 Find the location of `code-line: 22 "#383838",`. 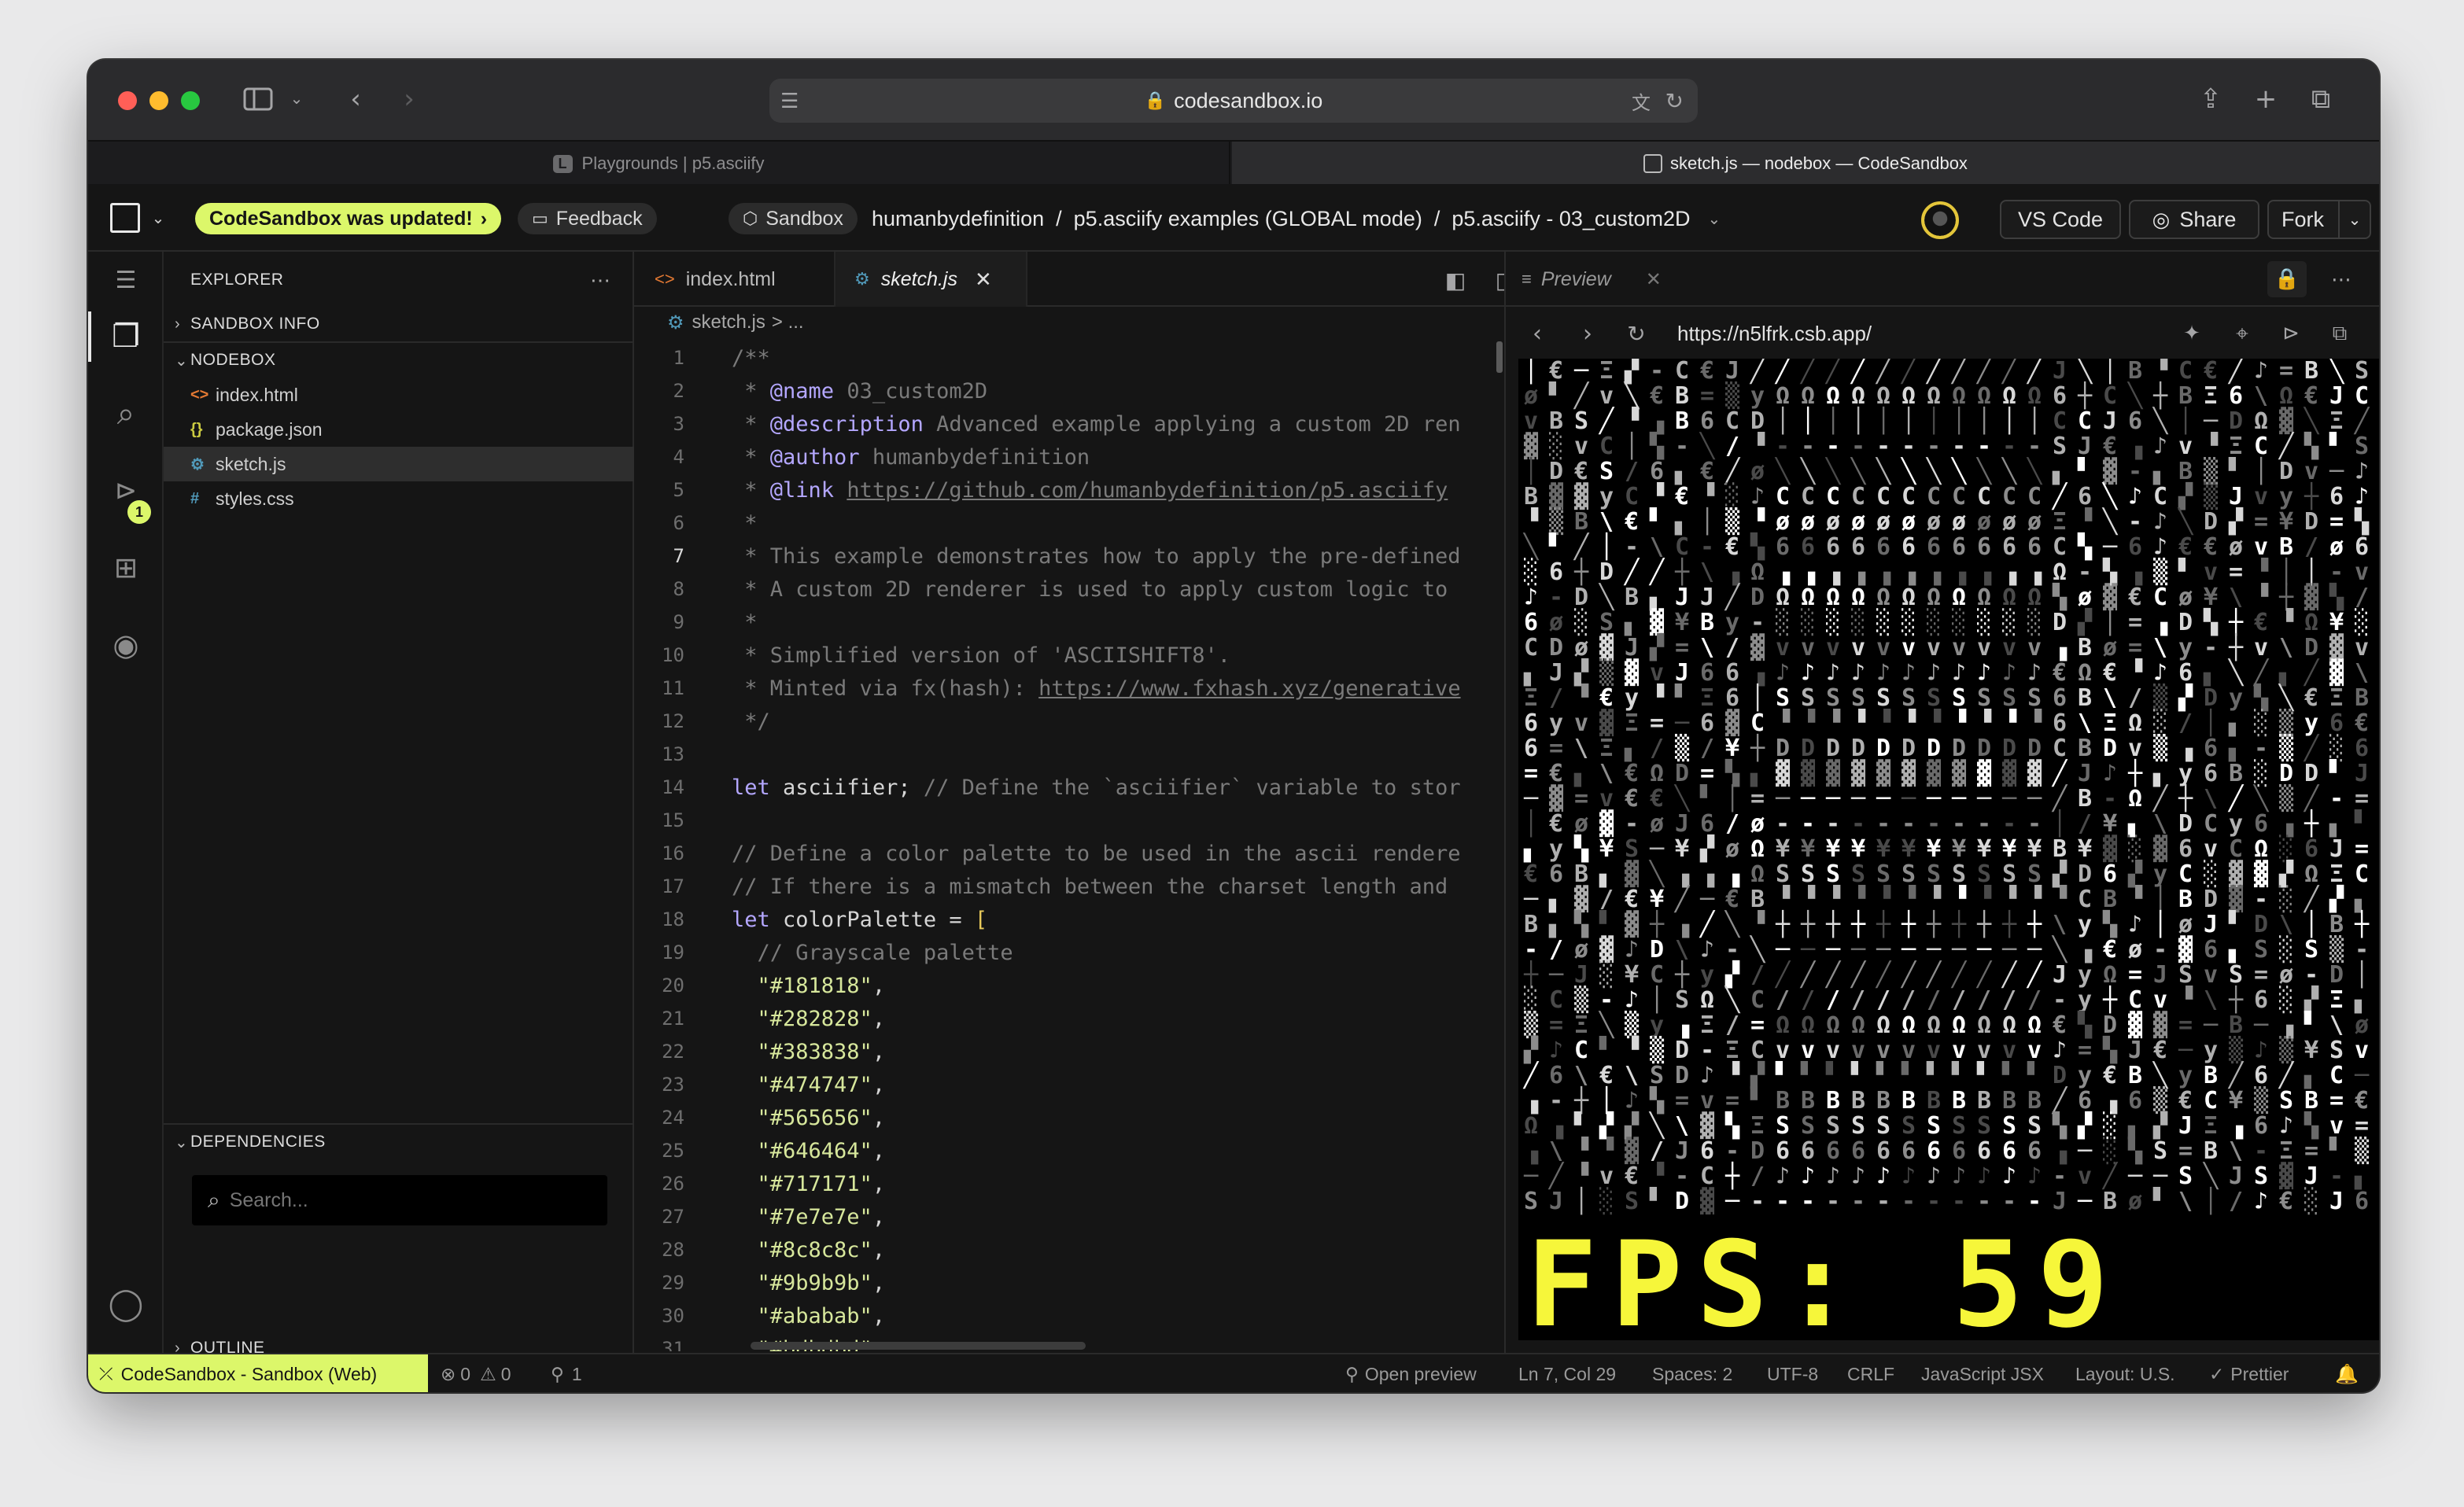

code-line: 22 "#383838", is located at coordinates (1069, 1051).